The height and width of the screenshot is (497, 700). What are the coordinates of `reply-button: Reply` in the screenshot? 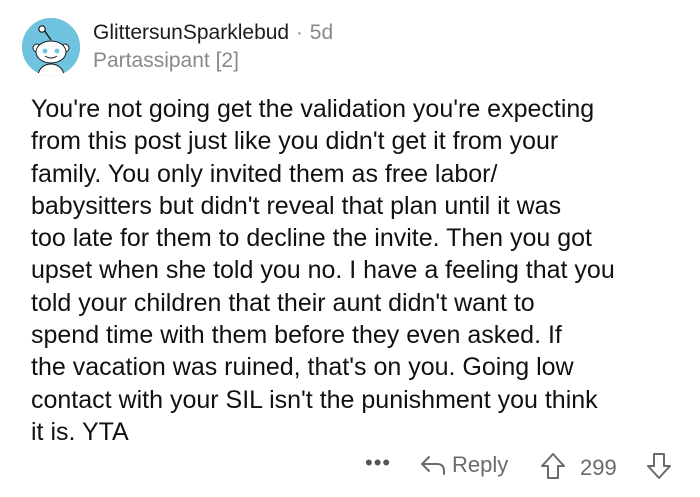 It's located at (464, 465).